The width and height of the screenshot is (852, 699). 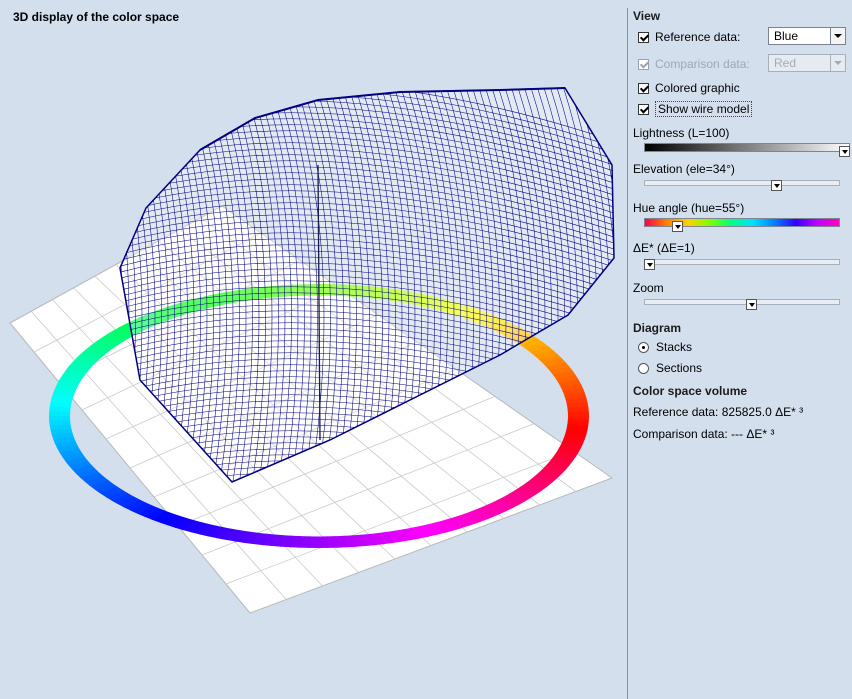 I want to click on delta-e-slider-thumb, so click(x=649, y=264).